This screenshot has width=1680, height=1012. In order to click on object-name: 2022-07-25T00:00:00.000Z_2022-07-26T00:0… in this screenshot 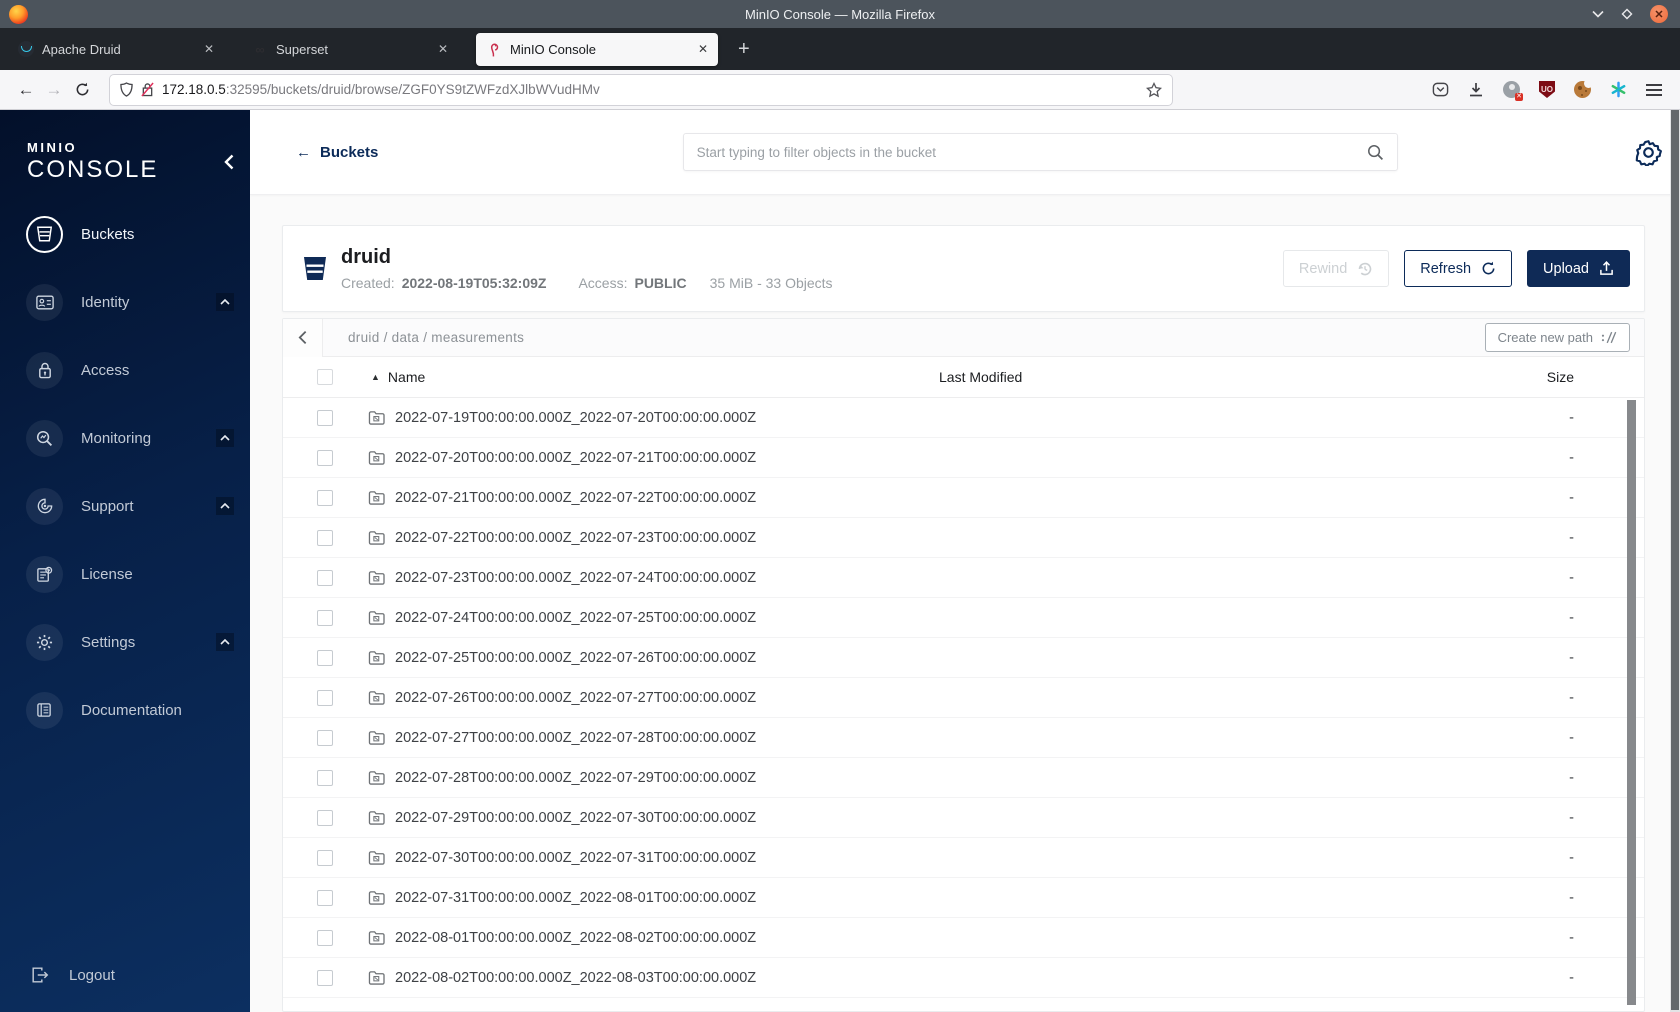, I will do `click(575, 658)`.